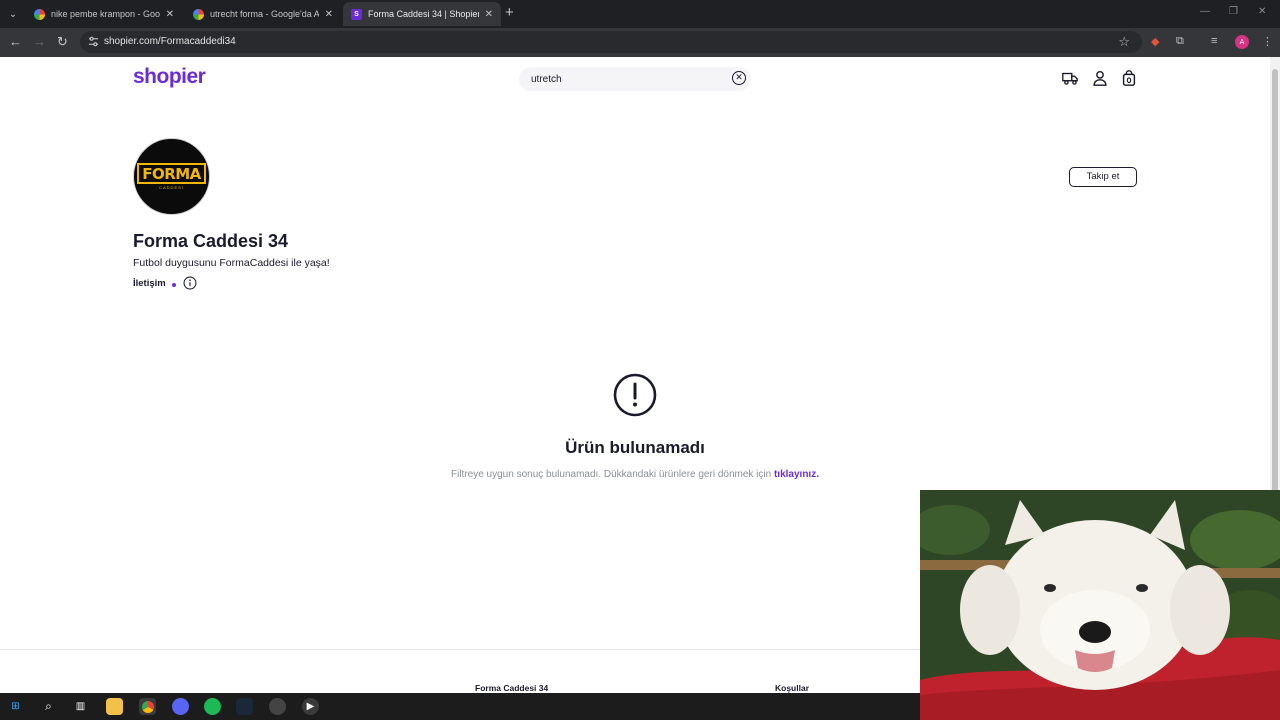 This screenshot has width=1280, height=720. I want to click on store-description: Futbol duygusunu FormaCaddesi ile yaşa!, so click(231, 263).